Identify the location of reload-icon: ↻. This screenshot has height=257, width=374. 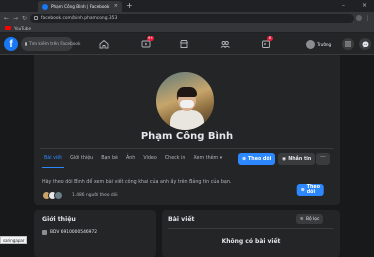
(24, 18).